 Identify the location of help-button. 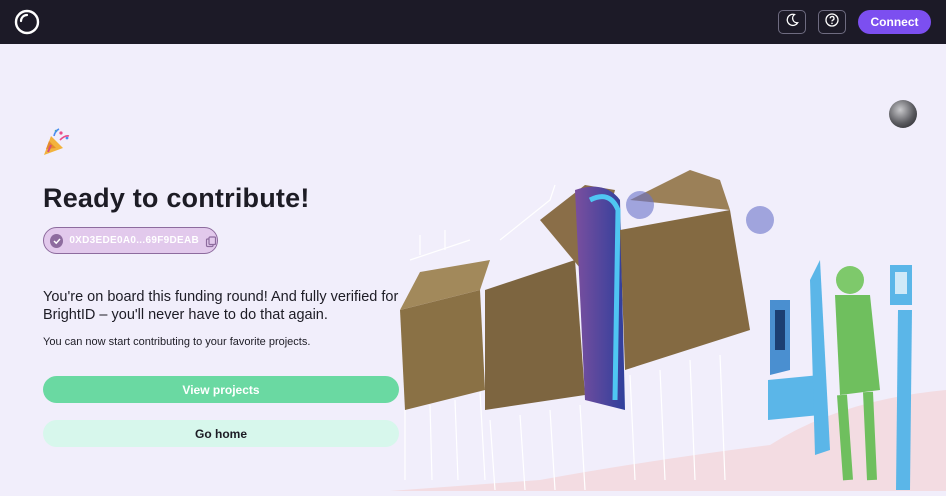
(832, 22).